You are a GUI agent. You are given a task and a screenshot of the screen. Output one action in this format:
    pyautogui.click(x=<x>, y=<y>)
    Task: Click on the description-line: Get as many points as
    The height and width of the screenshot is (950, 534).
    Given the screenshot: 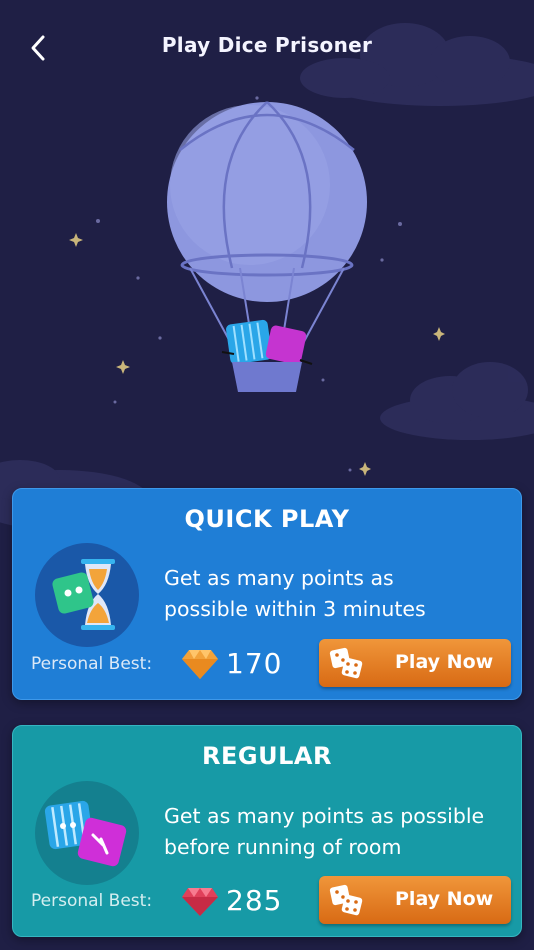 What is the action you would take?
    pyautogui.click(x=279, y=578)
    